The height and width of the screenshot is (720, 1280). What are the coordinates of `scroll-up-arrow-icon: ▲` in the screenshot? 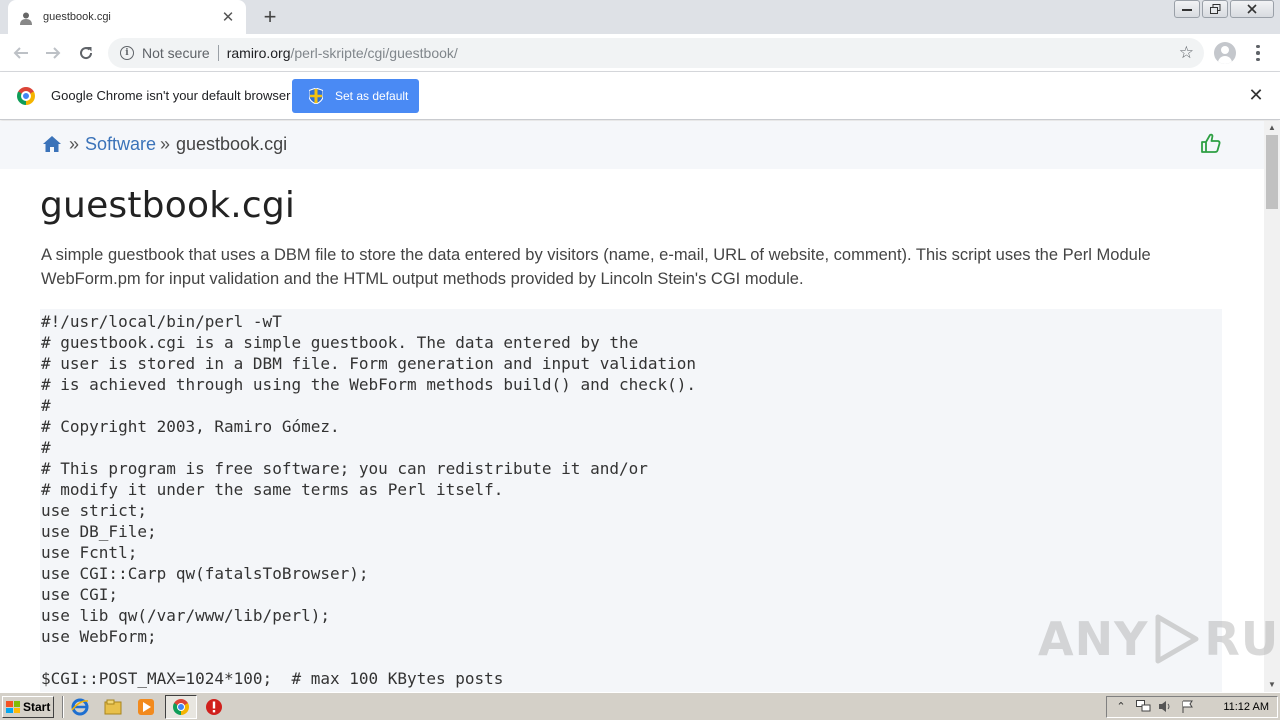 It's located at (1272, 128).